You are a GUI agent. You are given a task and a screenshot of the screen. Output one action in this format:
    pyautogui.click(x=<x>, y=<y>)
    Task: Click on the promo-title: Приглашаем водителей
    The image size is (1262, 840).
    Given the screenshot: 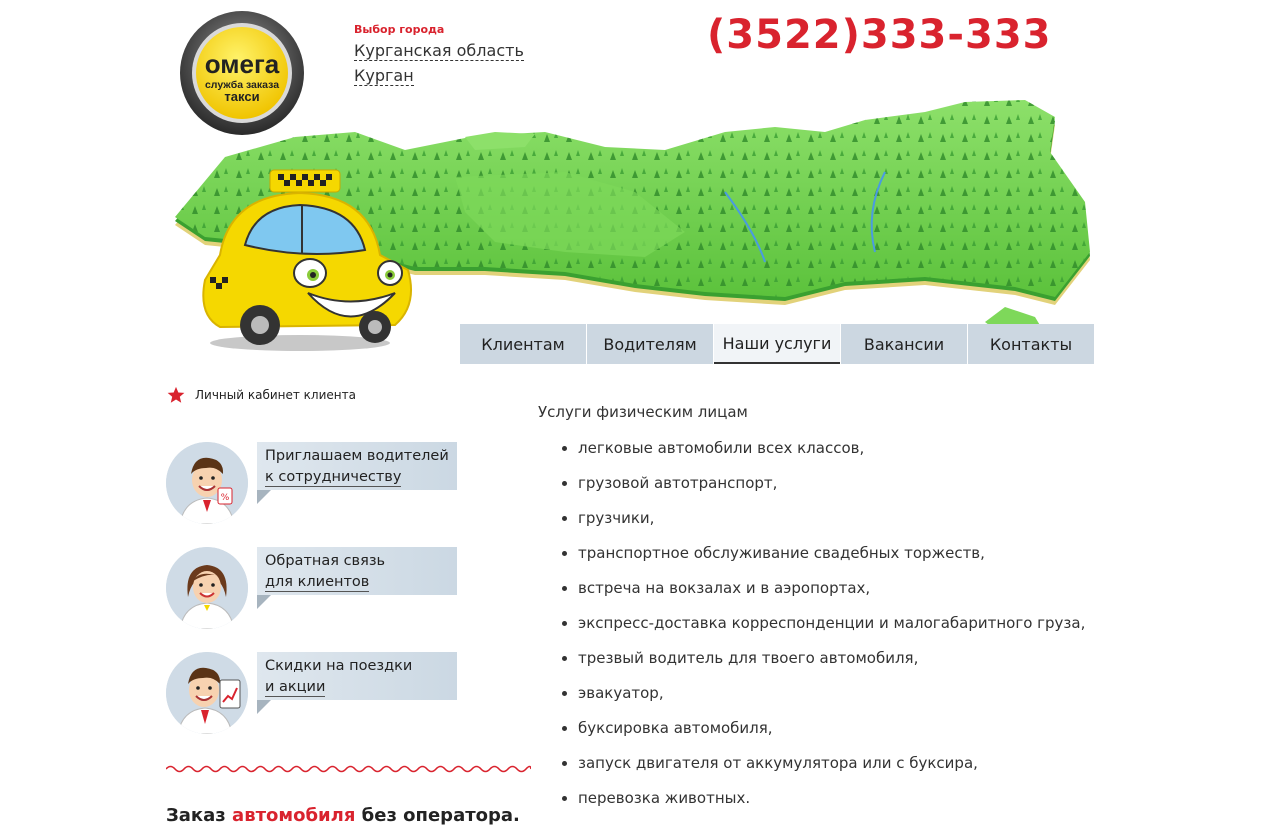 What is the action you would take?
    pyautogui.click(x=357, y=456)
    